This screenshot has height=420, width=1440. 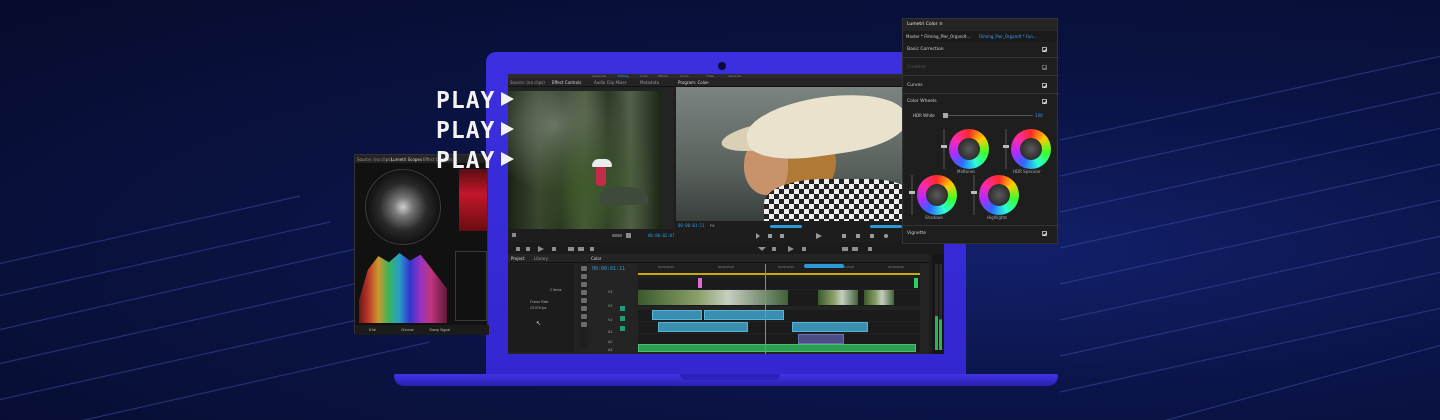 What do you see at coordinates (1027, 171) in the screenshot?
I see `wheel-label: HDR Specular` at bounding box center [1027, 171].